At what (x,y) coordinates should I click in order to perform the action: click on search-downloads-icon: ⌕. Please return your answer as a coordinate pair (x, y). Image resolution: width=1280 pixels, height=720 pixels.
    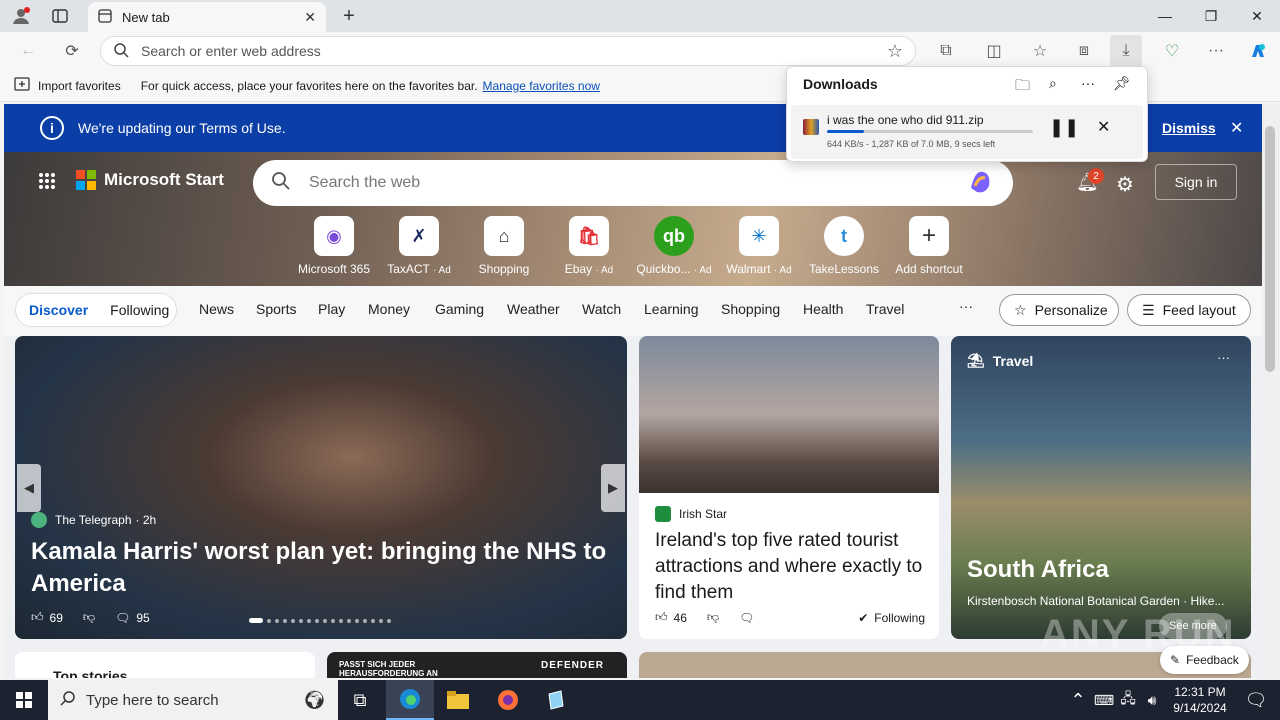
    Looking at the image, I should click on (1053, 83).